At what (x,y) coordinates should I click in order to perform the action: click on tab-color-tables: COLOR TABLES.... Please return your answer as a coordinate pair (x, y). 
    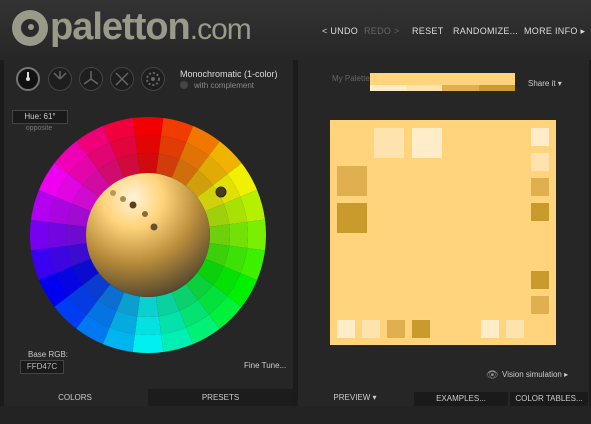
    Looking at the image, I should click on (549, 399).